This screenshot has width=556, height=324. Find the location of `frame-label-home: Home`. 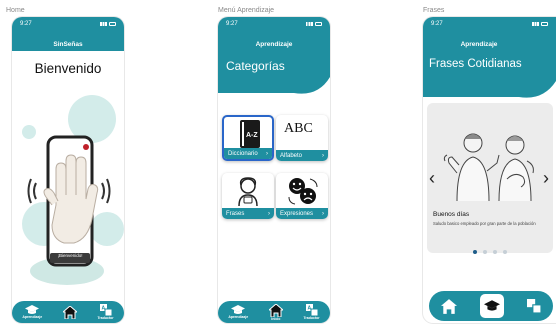

frame-label-home: Home is located at coordinates (15, 10).